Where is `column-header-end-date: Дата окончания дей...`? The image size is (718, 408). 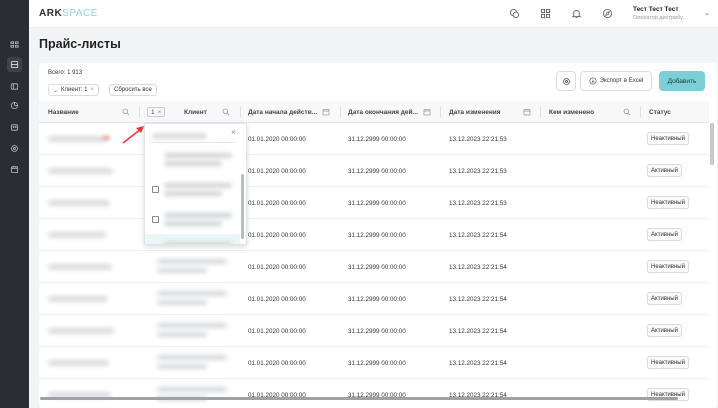 column-header-end-date: Дата окончания дей... is located at coordinates (383, 112).